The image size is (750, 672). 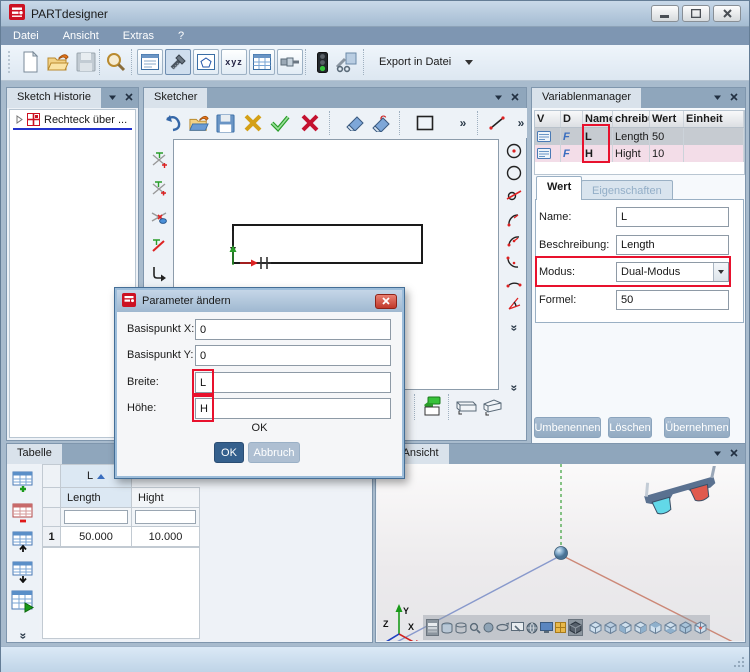 I want to click on view-bottom-icon, so click(x=670, y=627).